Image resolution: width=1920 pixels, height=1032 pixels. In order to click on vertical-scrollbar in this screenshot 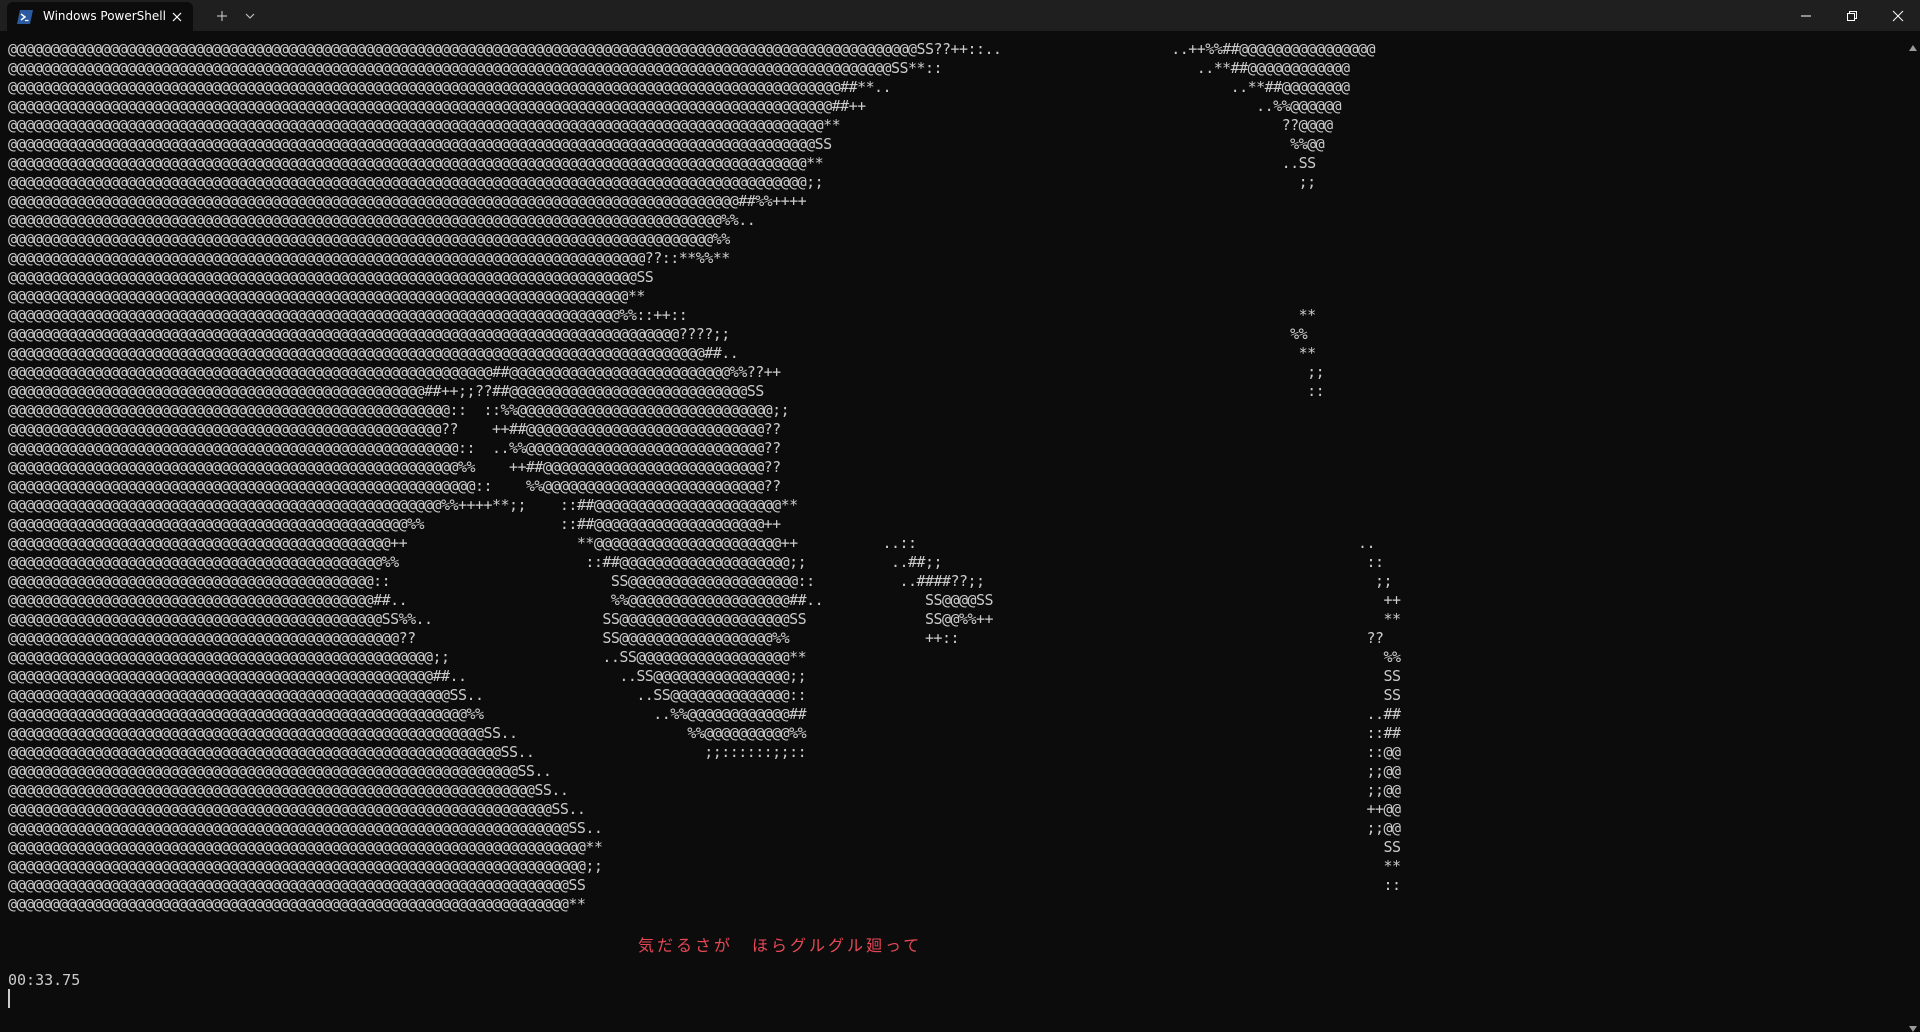, I will do `click(1913, 531)`.